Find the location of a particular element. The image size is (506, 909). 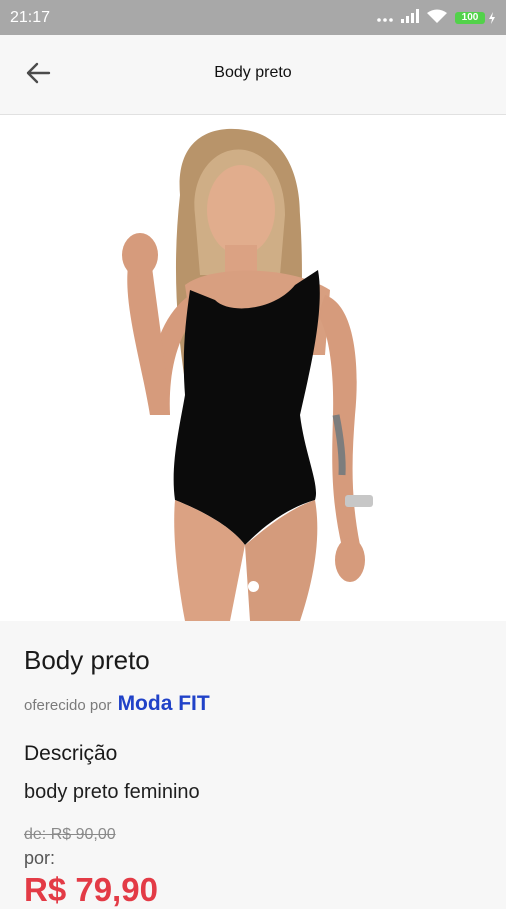

wifi-icon is located at coordinates (437, 18).